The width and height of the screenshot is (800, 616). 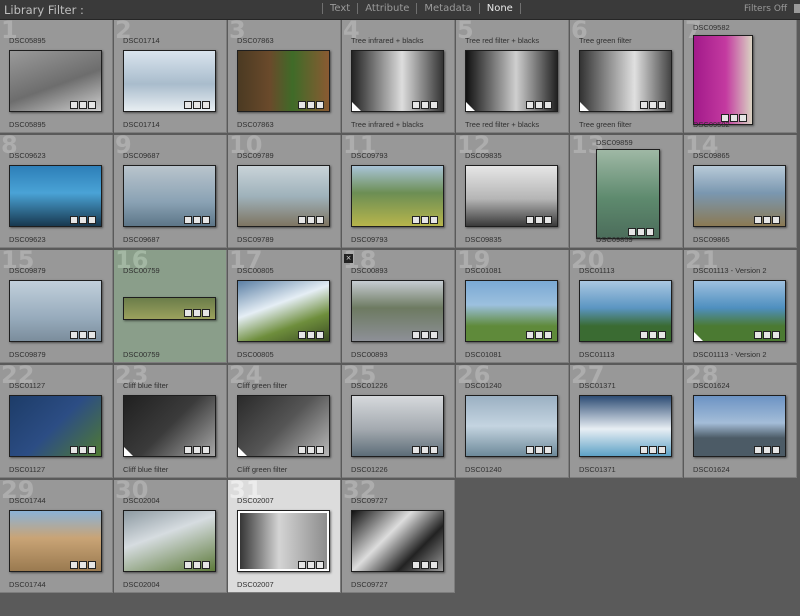 What do you see at coordinates (626, 306) in the screenshot?
I see `grid-cell: 20 DSC01113 DSC01113` at bounding box center [626, 306].